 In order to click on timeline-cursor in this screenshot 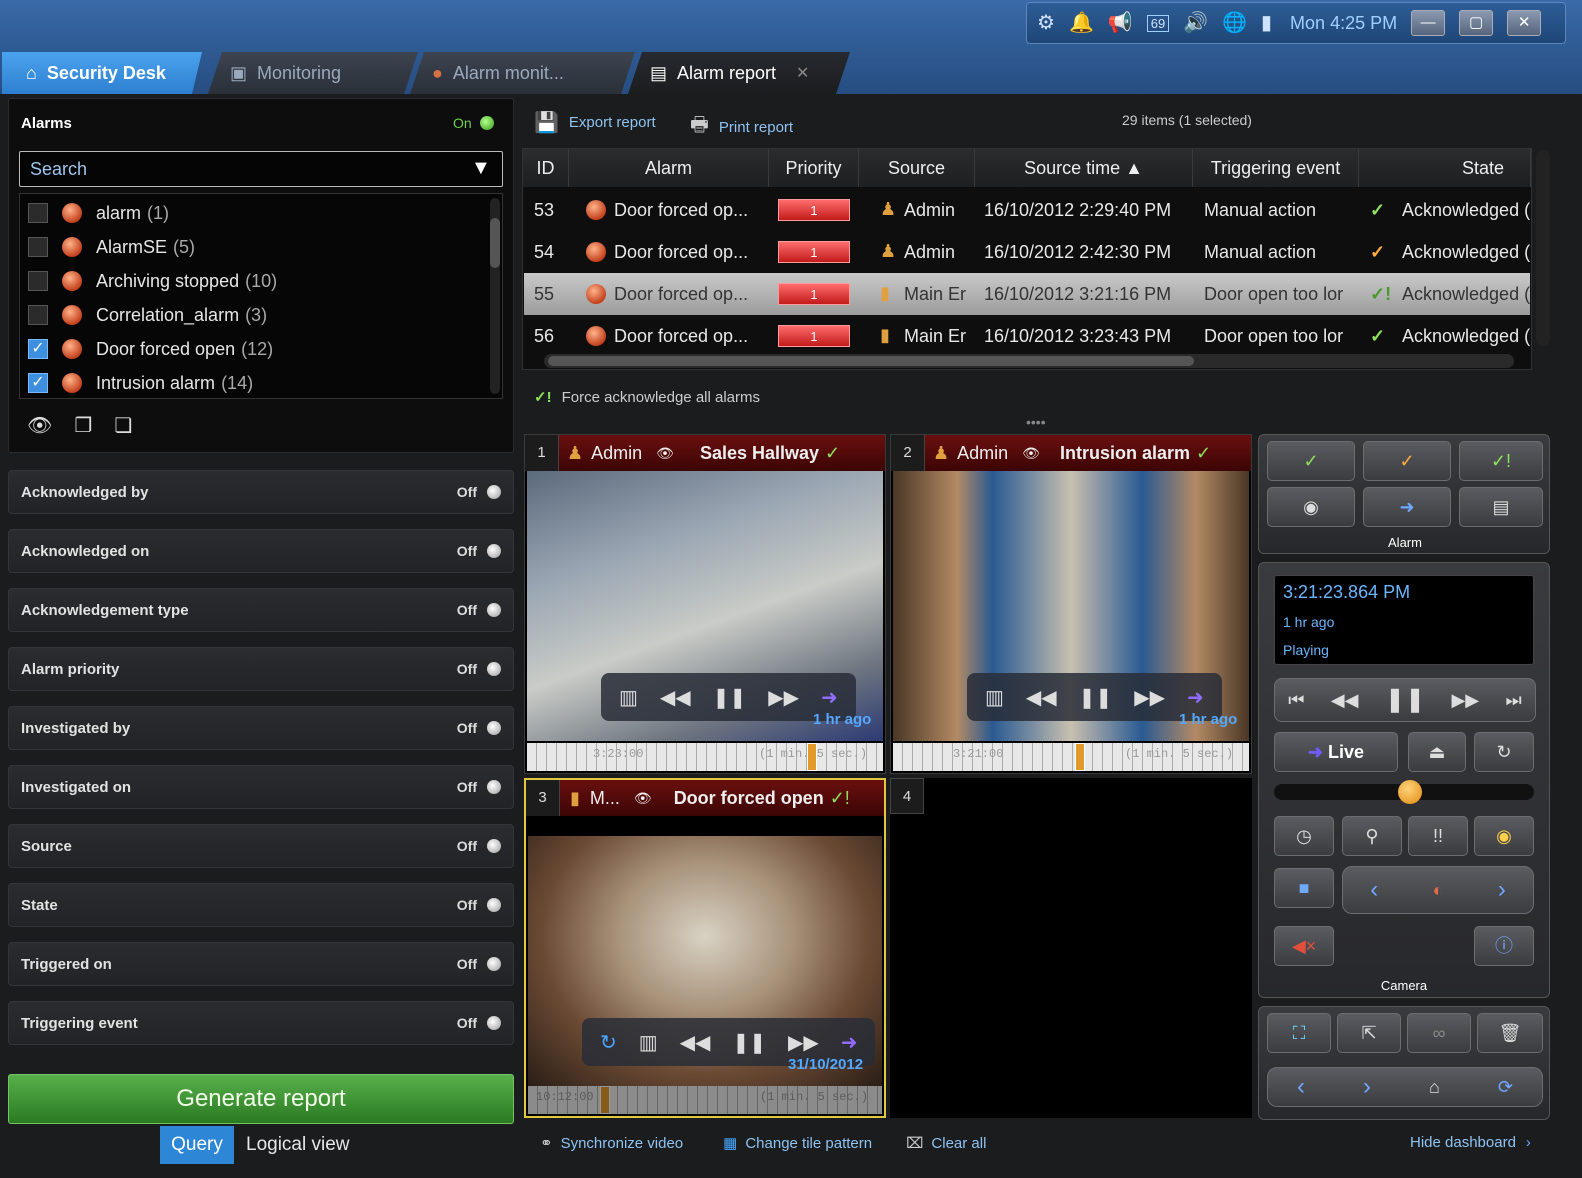, I will do `click(1080, 757)`.